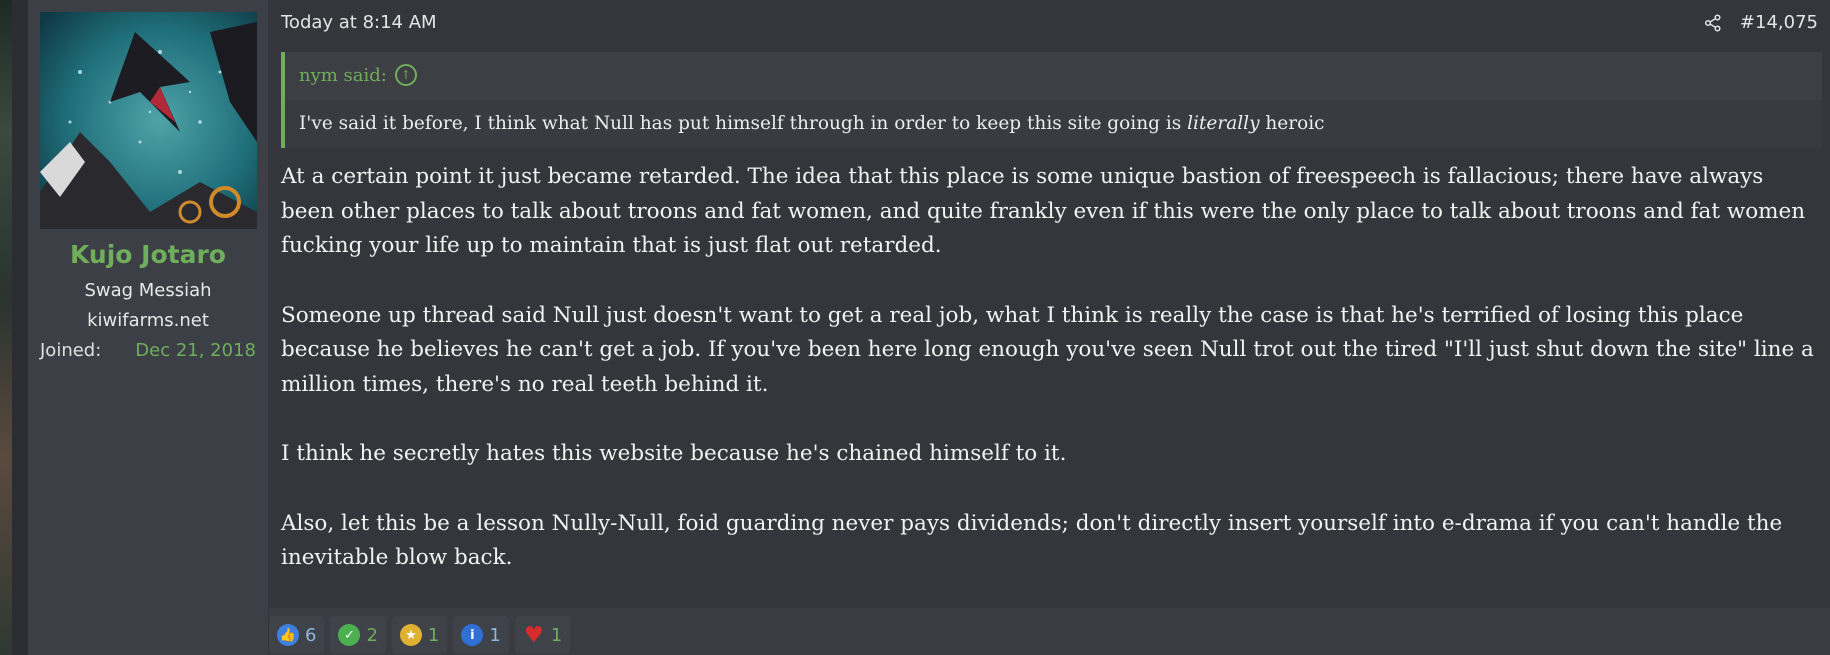 Image resolution: width=1830 pixels, height=655 pixels. I want to click on post-tools: #14,075, so click(1761, 22).